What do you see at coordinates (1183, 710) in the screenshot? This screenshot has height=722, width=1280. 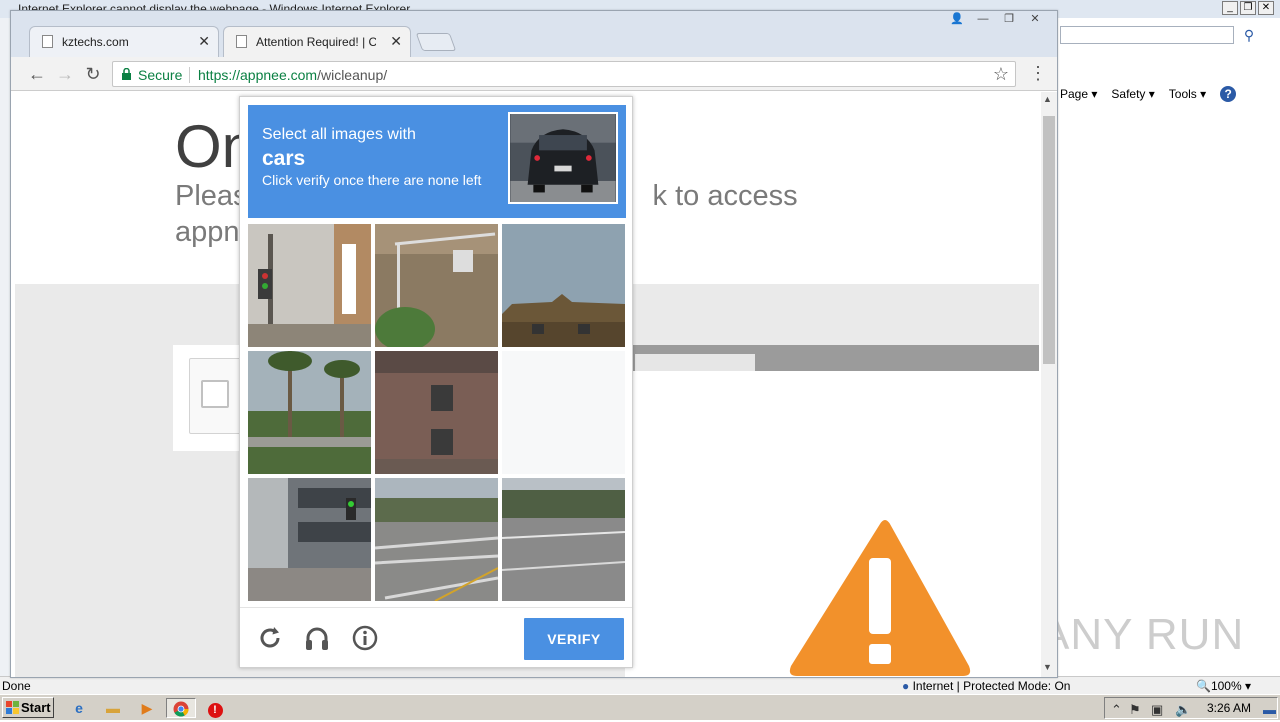 I see `volume-icon: 🔈` at bounding box center [1183, 710].